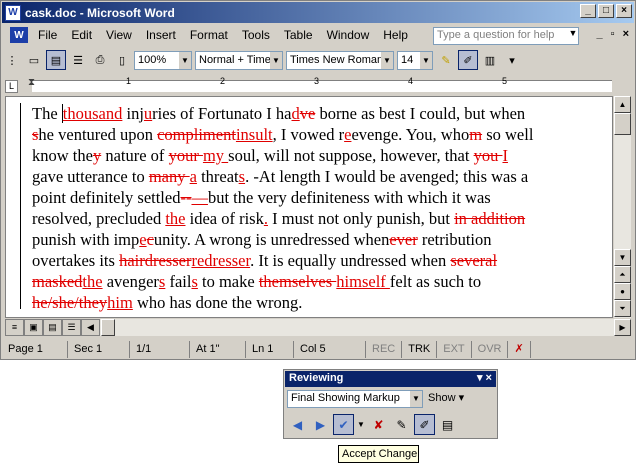 This screenshot has width=636, height=470. I want to click on body-text: so well, so click(508, 134).